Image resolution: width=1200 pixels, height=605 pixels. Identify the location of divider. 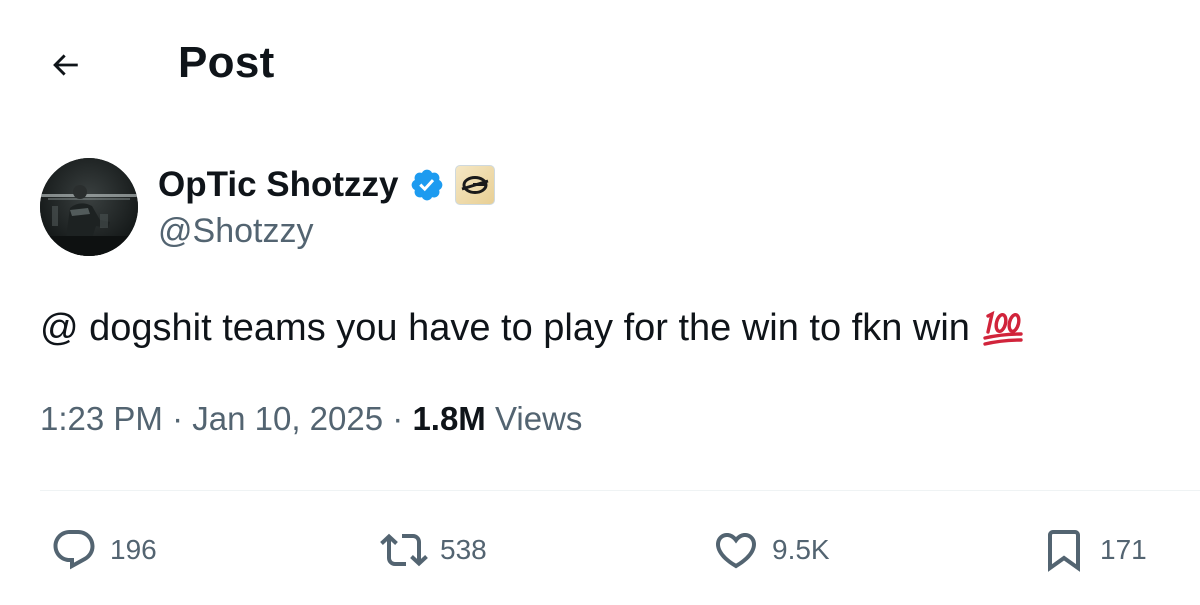
(620, 490).